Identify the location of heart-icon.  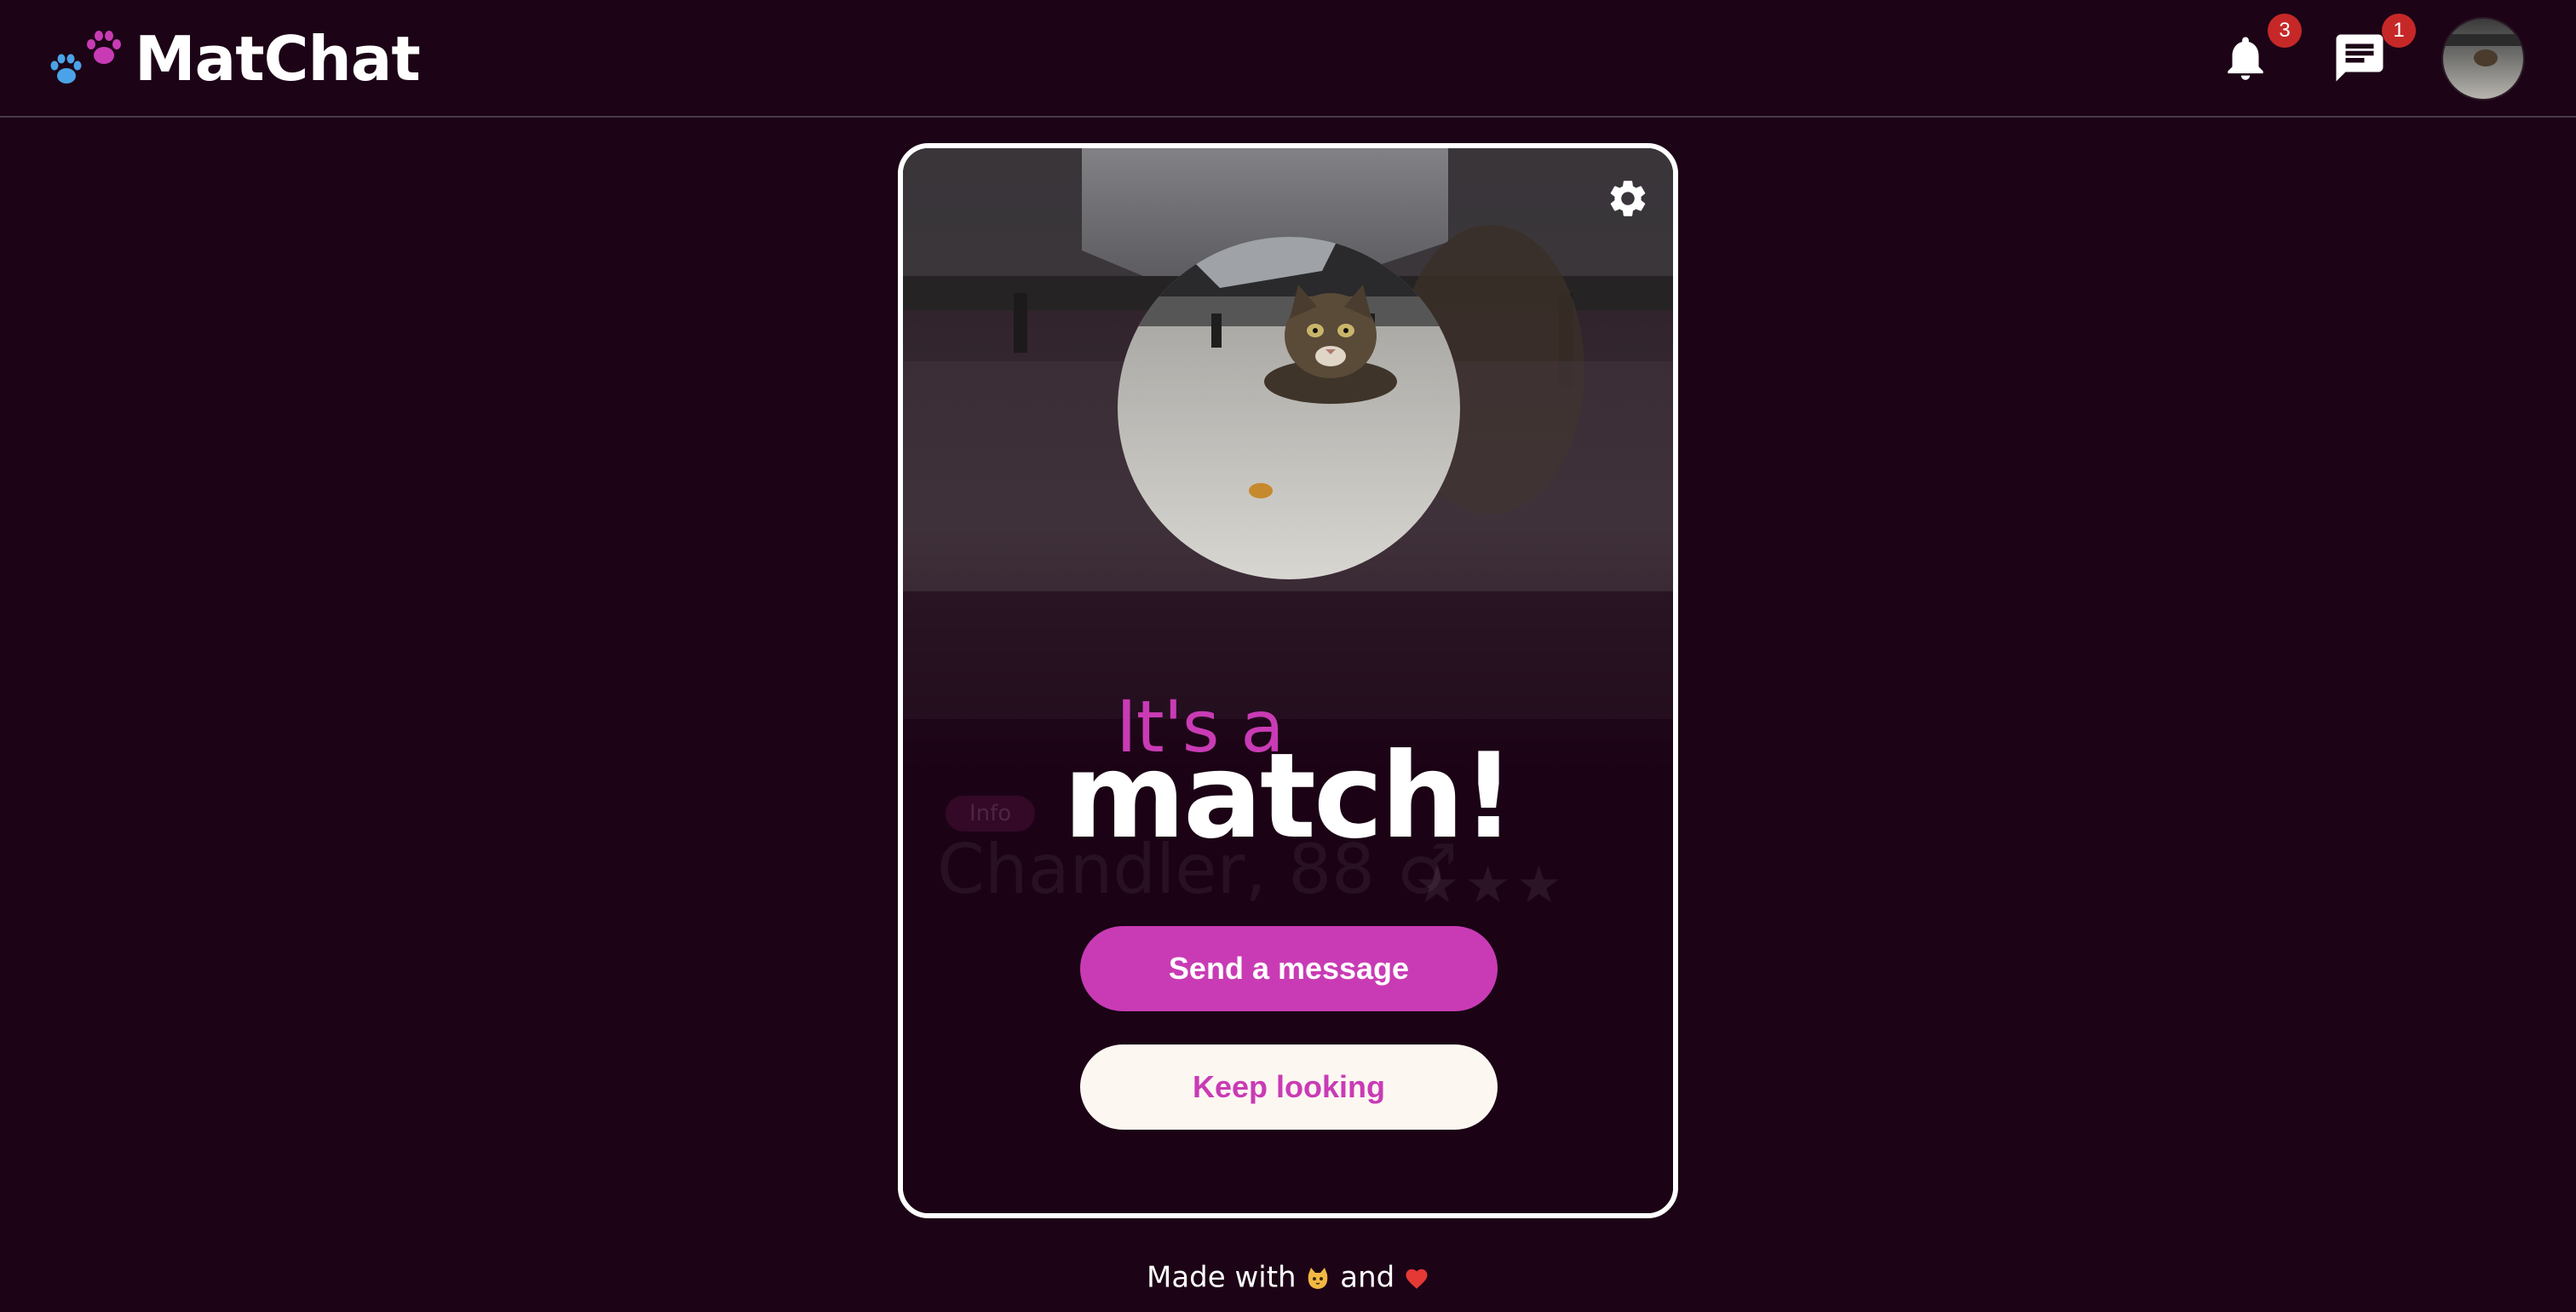
(1417, 1278).